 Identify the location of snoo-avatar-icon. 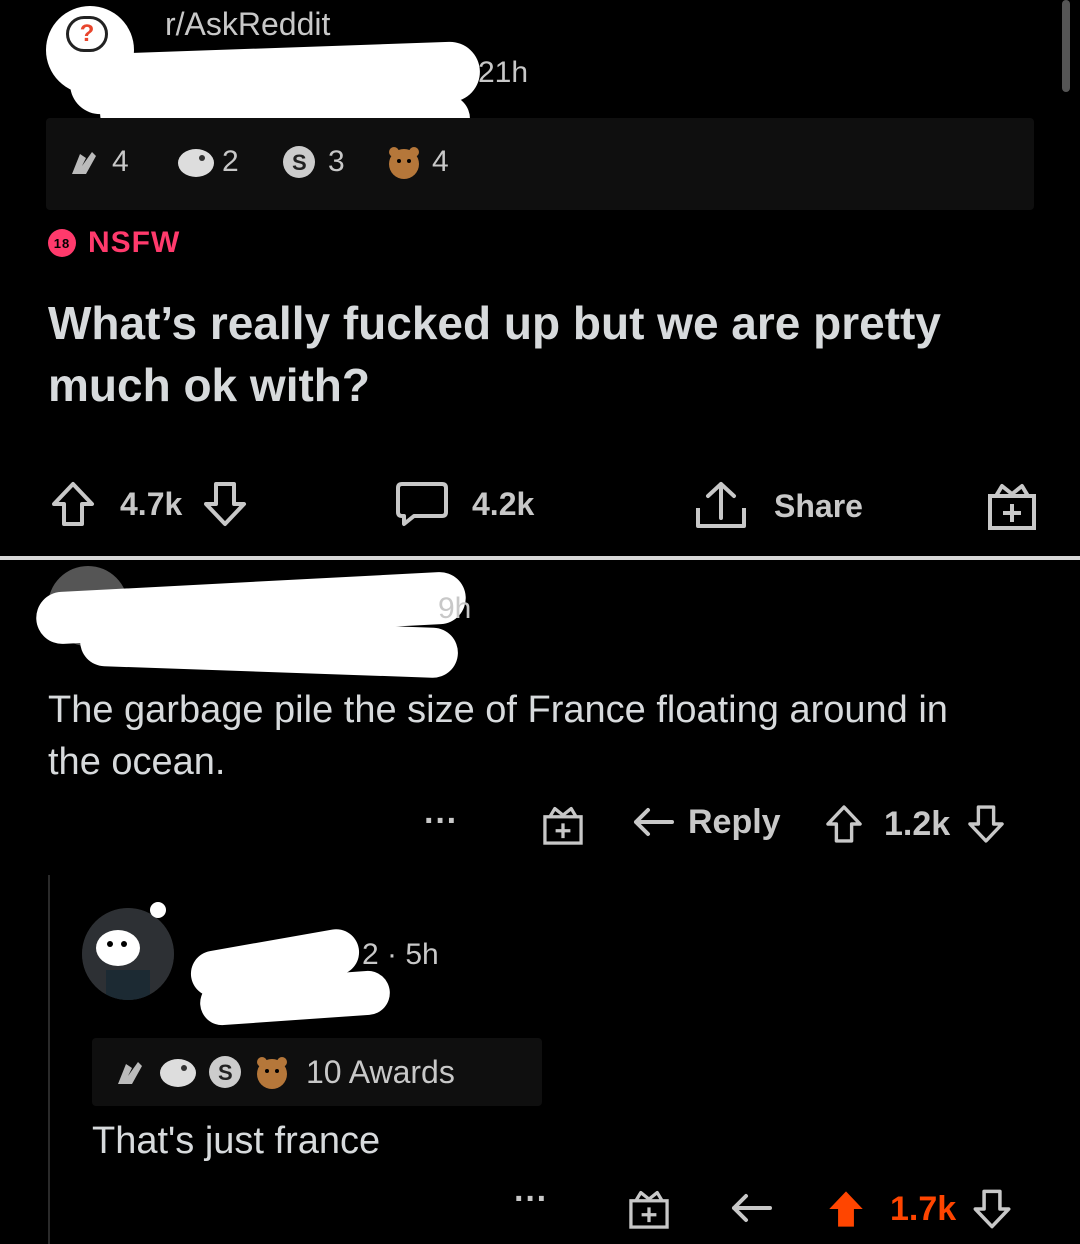
(128, 954).